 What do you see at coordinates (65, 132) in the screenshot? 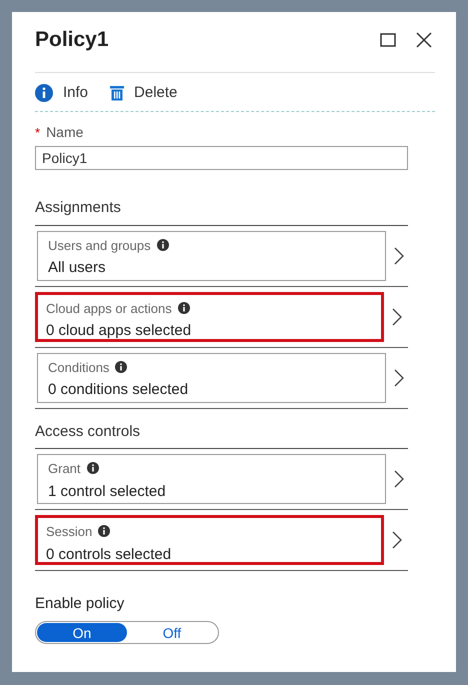
I see `field-label: Name` at bounding box center [65, 132].